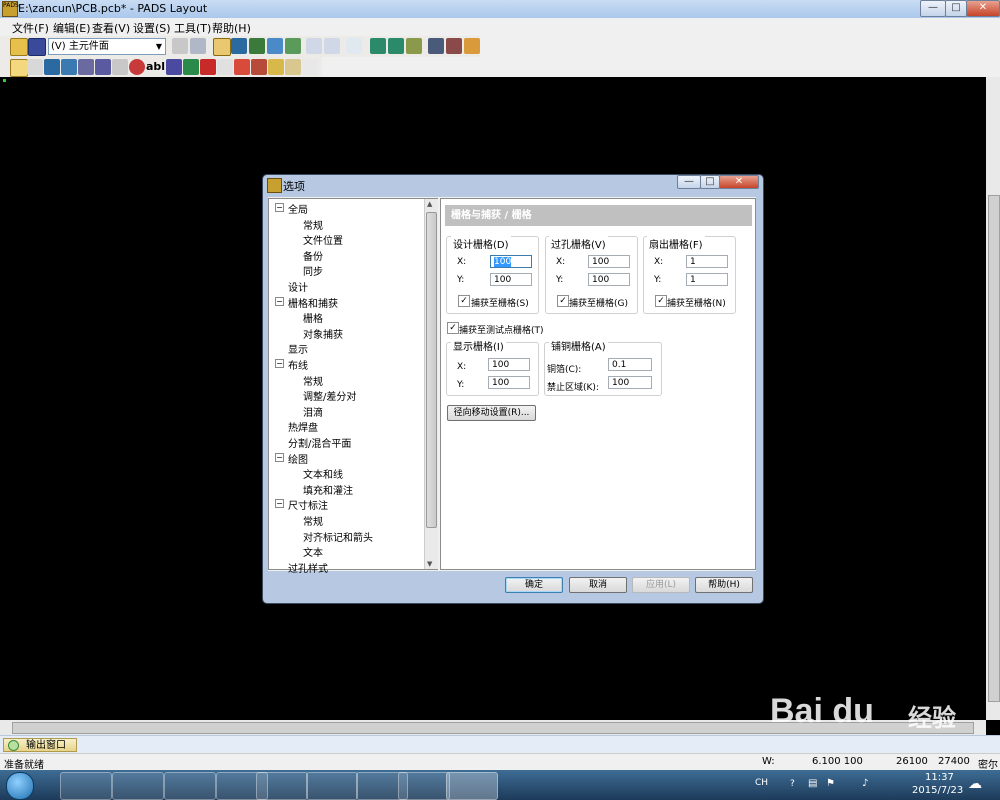  I want to click on zoom-icon, so click(354, 46).